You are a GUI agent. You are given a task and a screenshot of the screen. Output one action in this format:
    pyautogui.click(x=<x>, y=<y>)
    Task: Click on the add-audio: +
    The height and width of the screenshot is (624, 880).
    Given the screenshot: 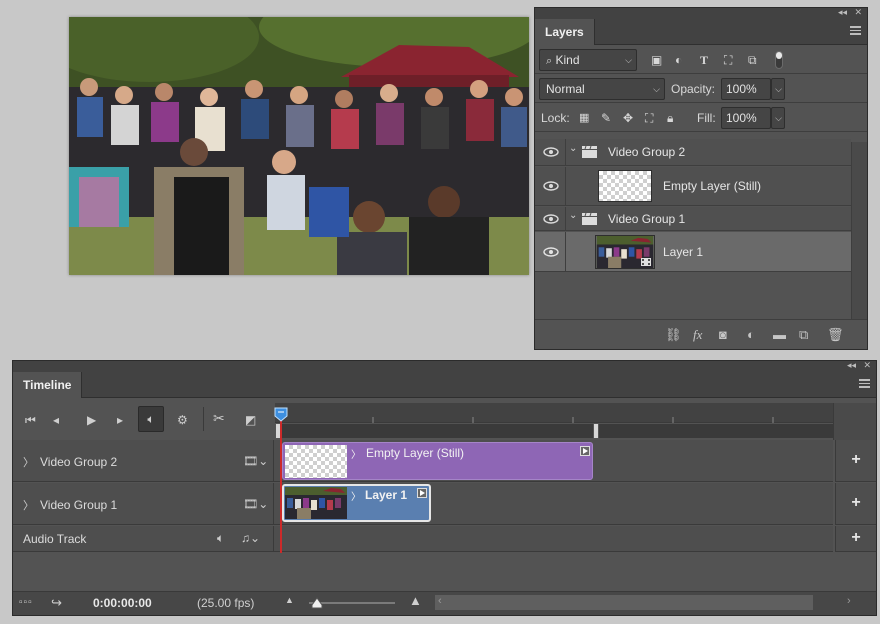 What is the action you would take?
    pyautogui.click(x=855, y=539)
    